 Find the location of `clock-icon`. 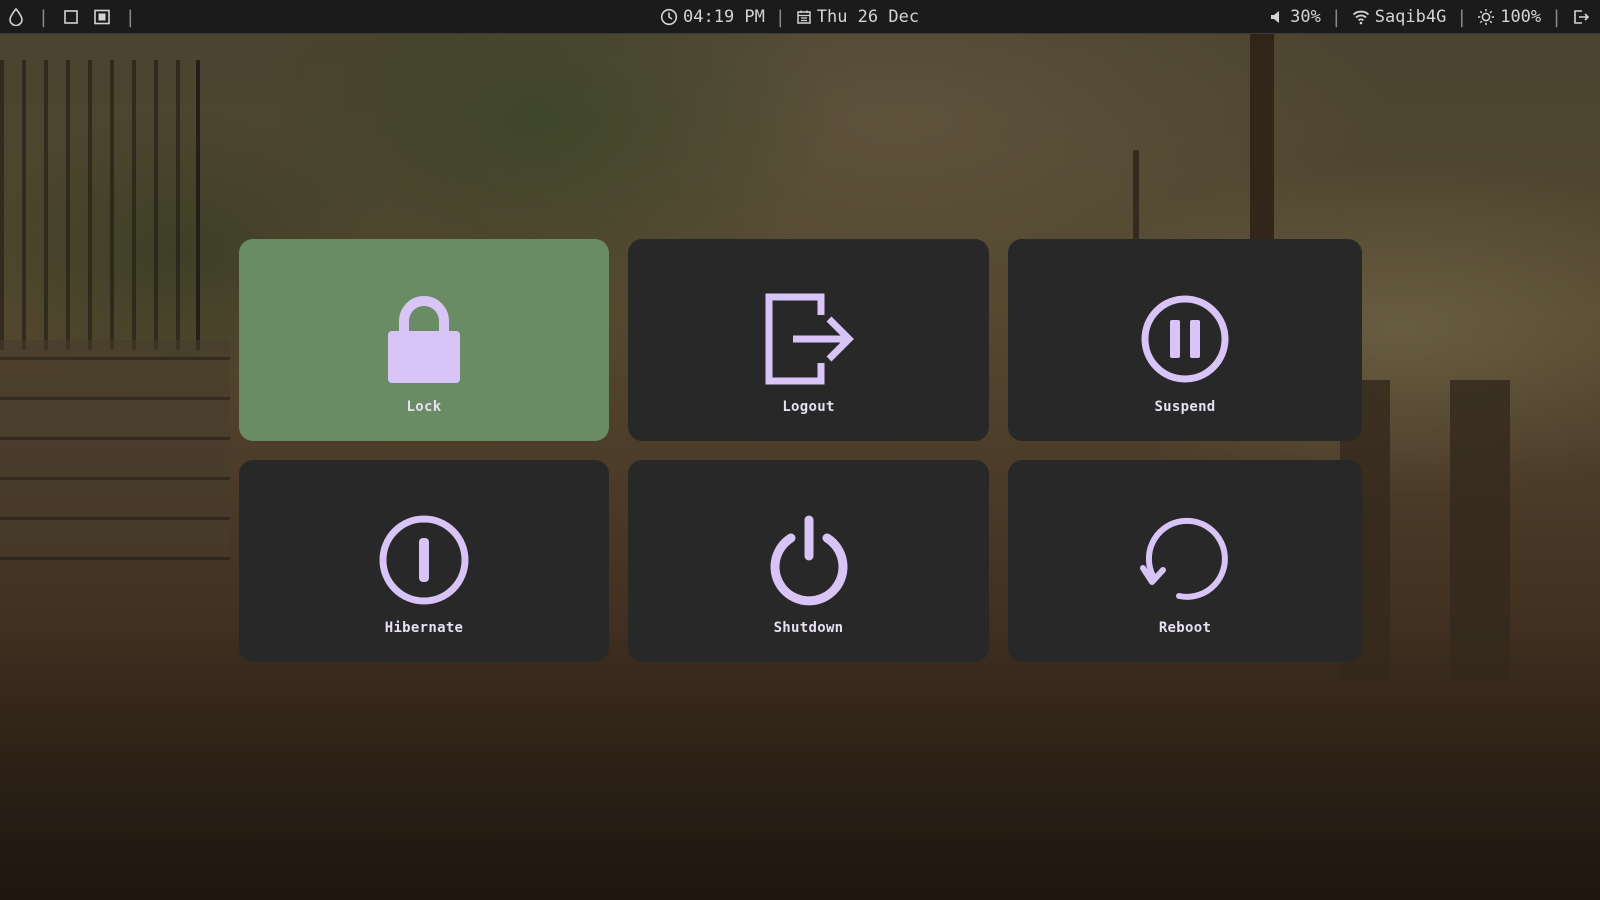

clock-icon is located at coordinates (669, 17).